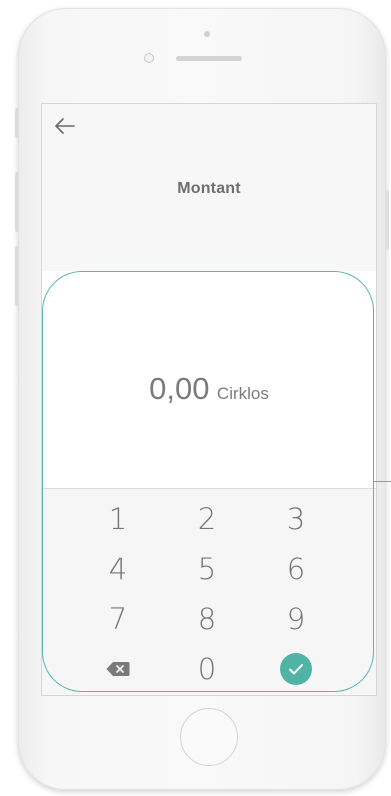 Image resolution: width=391 pixels, height=796 pixels. I want to click on back-button, so click(65, 126).